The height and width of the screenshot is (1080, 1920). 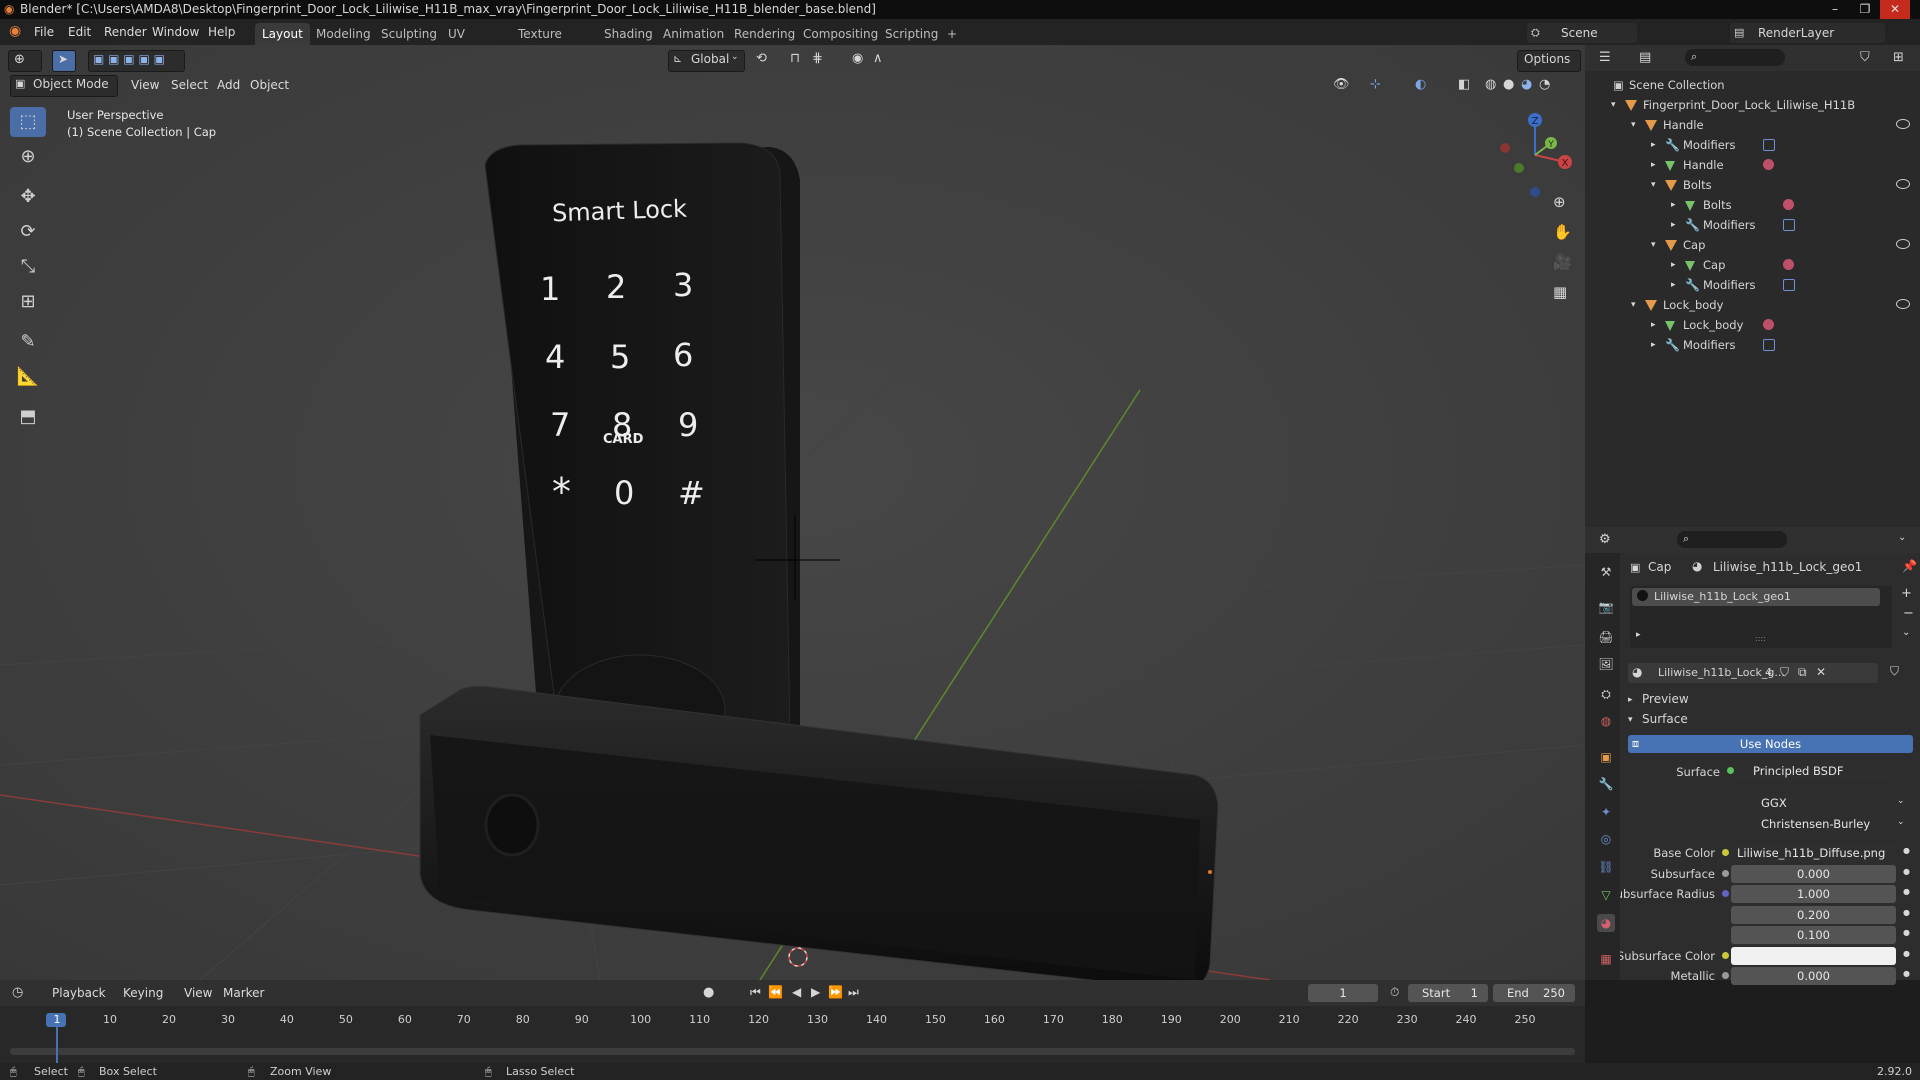 I want to click on menu-playback: Playback, so click(x=79, y=993).